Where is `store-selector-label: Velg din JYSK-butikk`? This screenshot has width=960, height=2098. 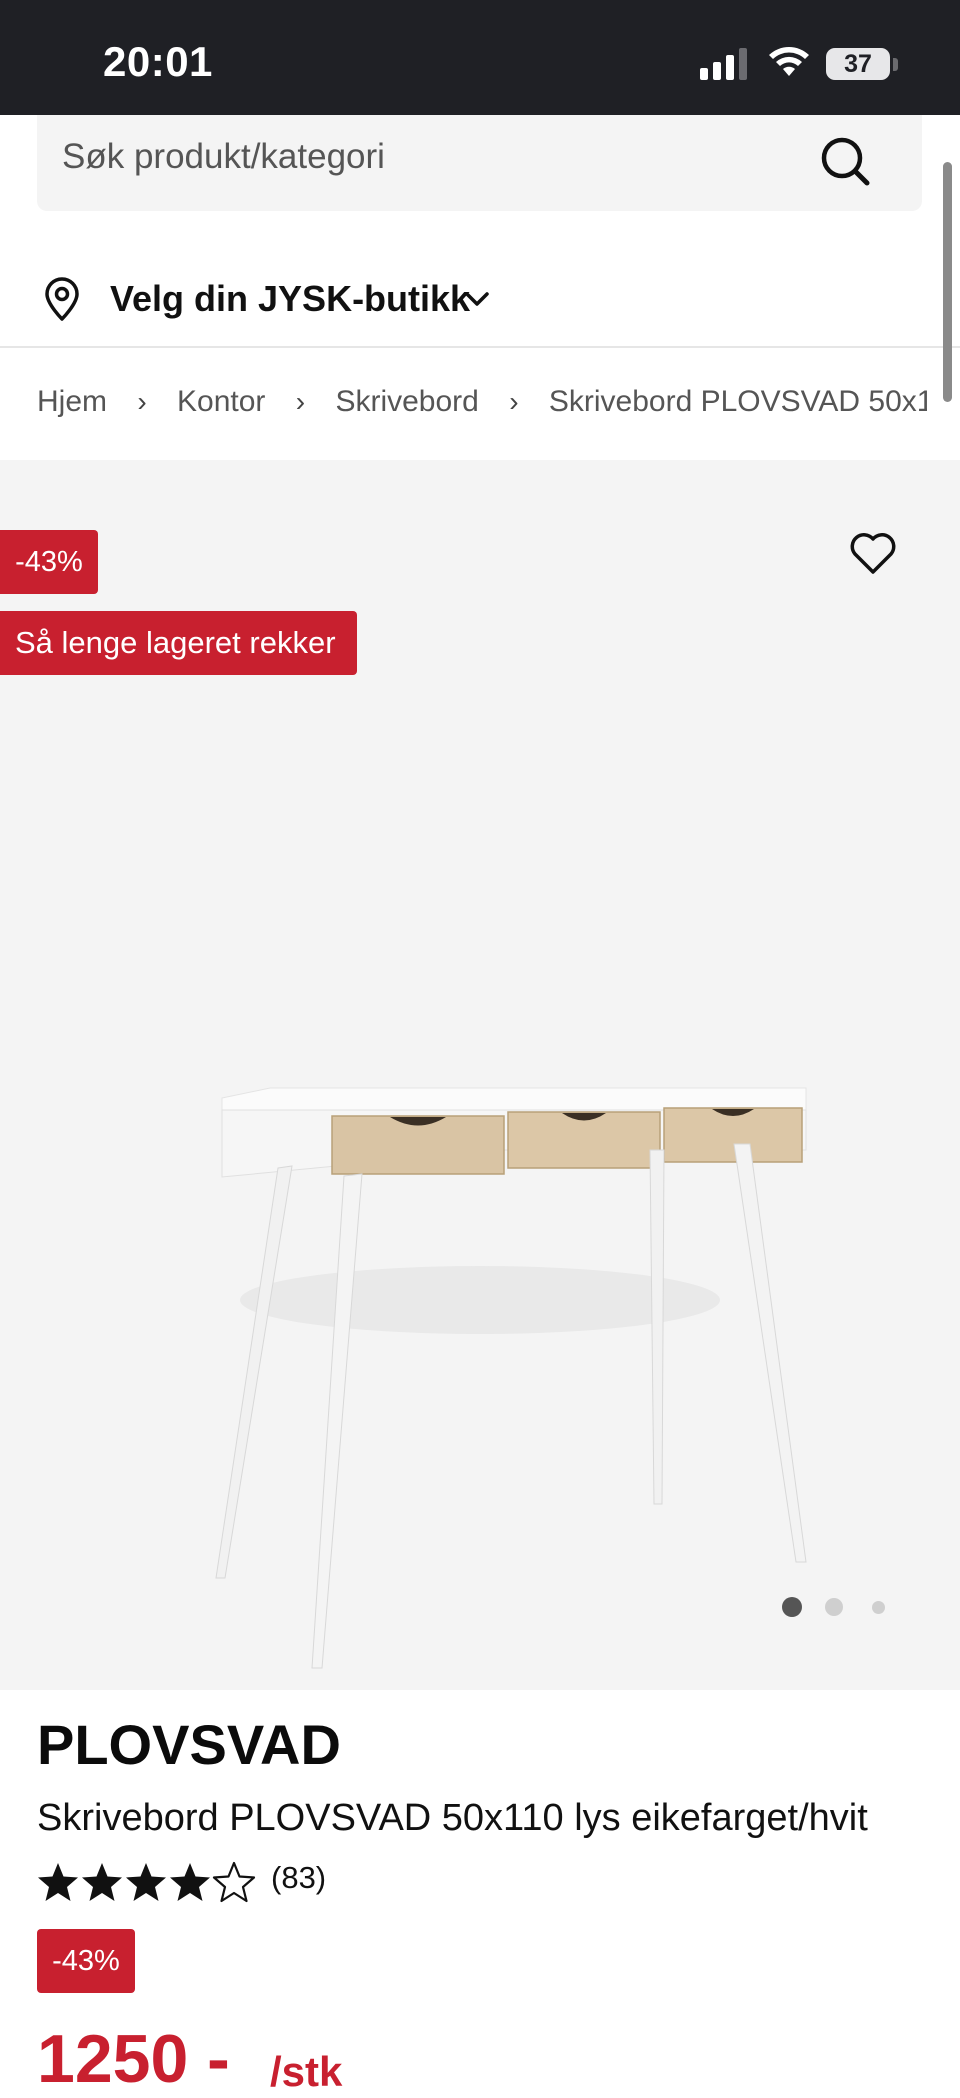
store-selector-label: Velg din JYSK-butikk is located at coordinates (290, 299).